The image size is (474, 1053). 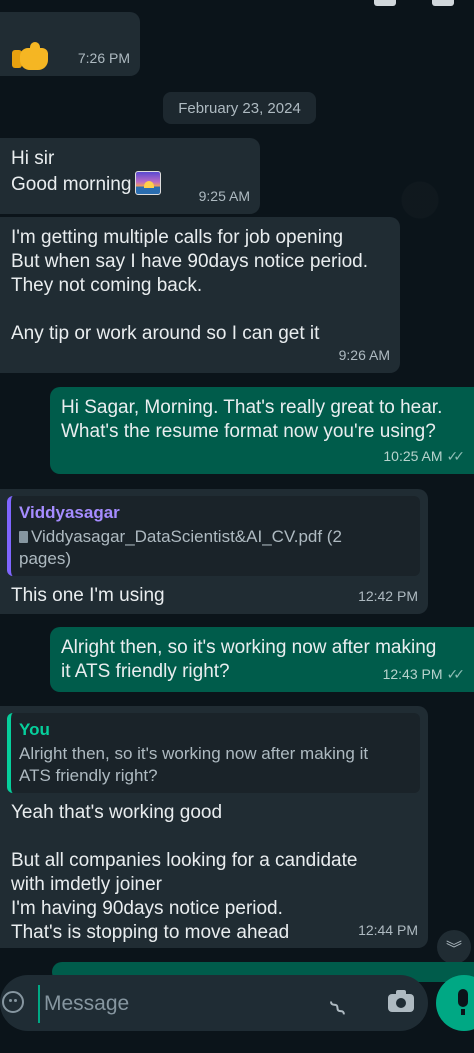 What do you see at coordinates (239, 108) in the screenshot?
I see `date-divider: February 23, 2024` at bounding box center [239, 108].